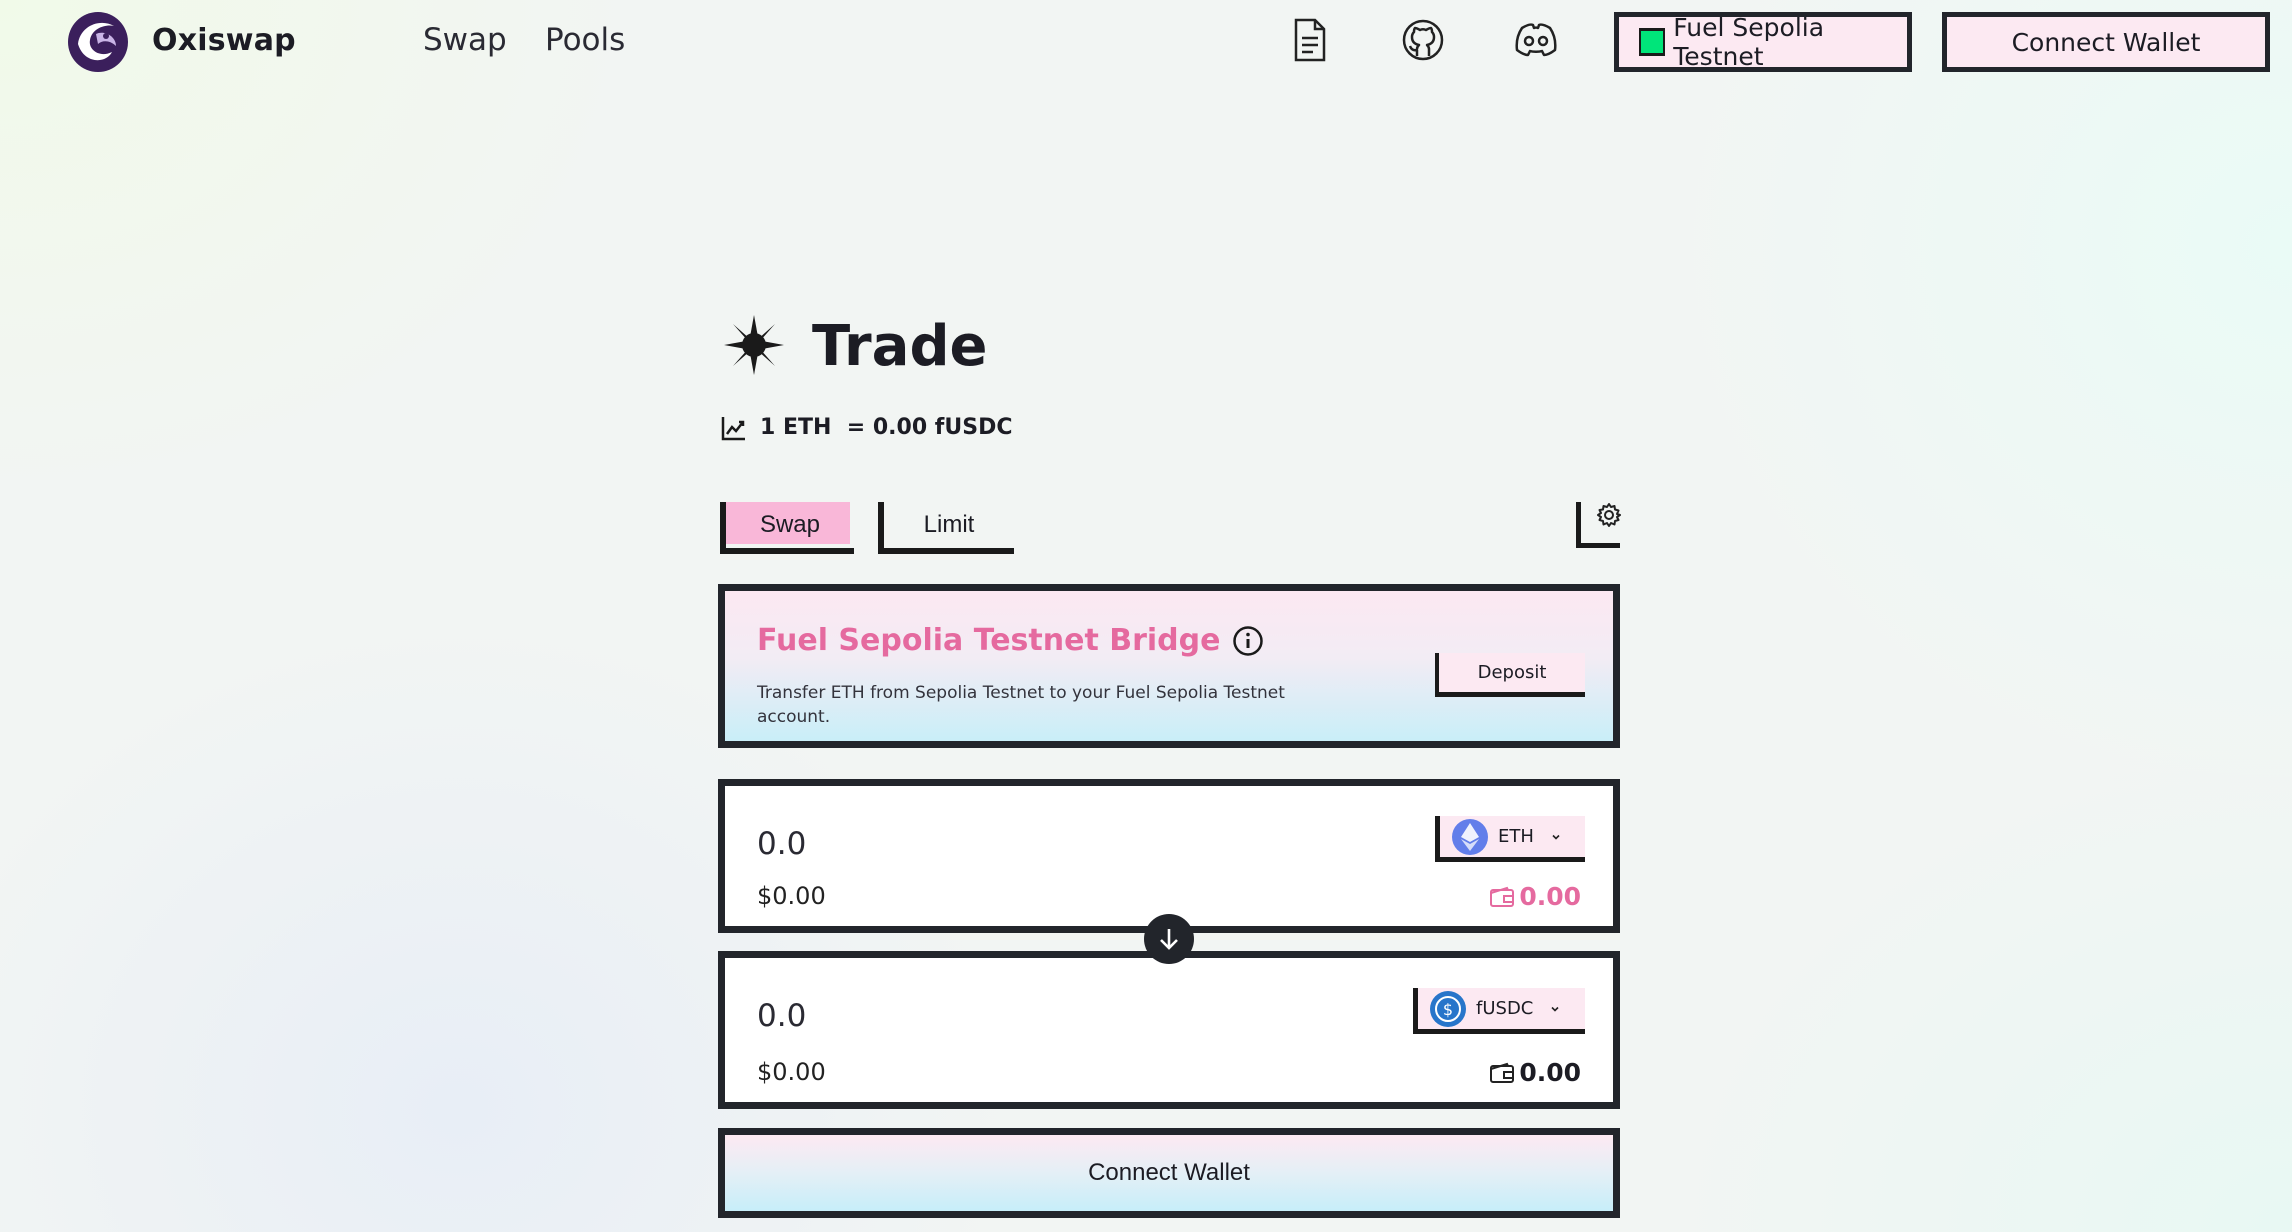  Describe the element at coordinates (1609, 515) in the screenshot. I see `gear-icon` at that location.